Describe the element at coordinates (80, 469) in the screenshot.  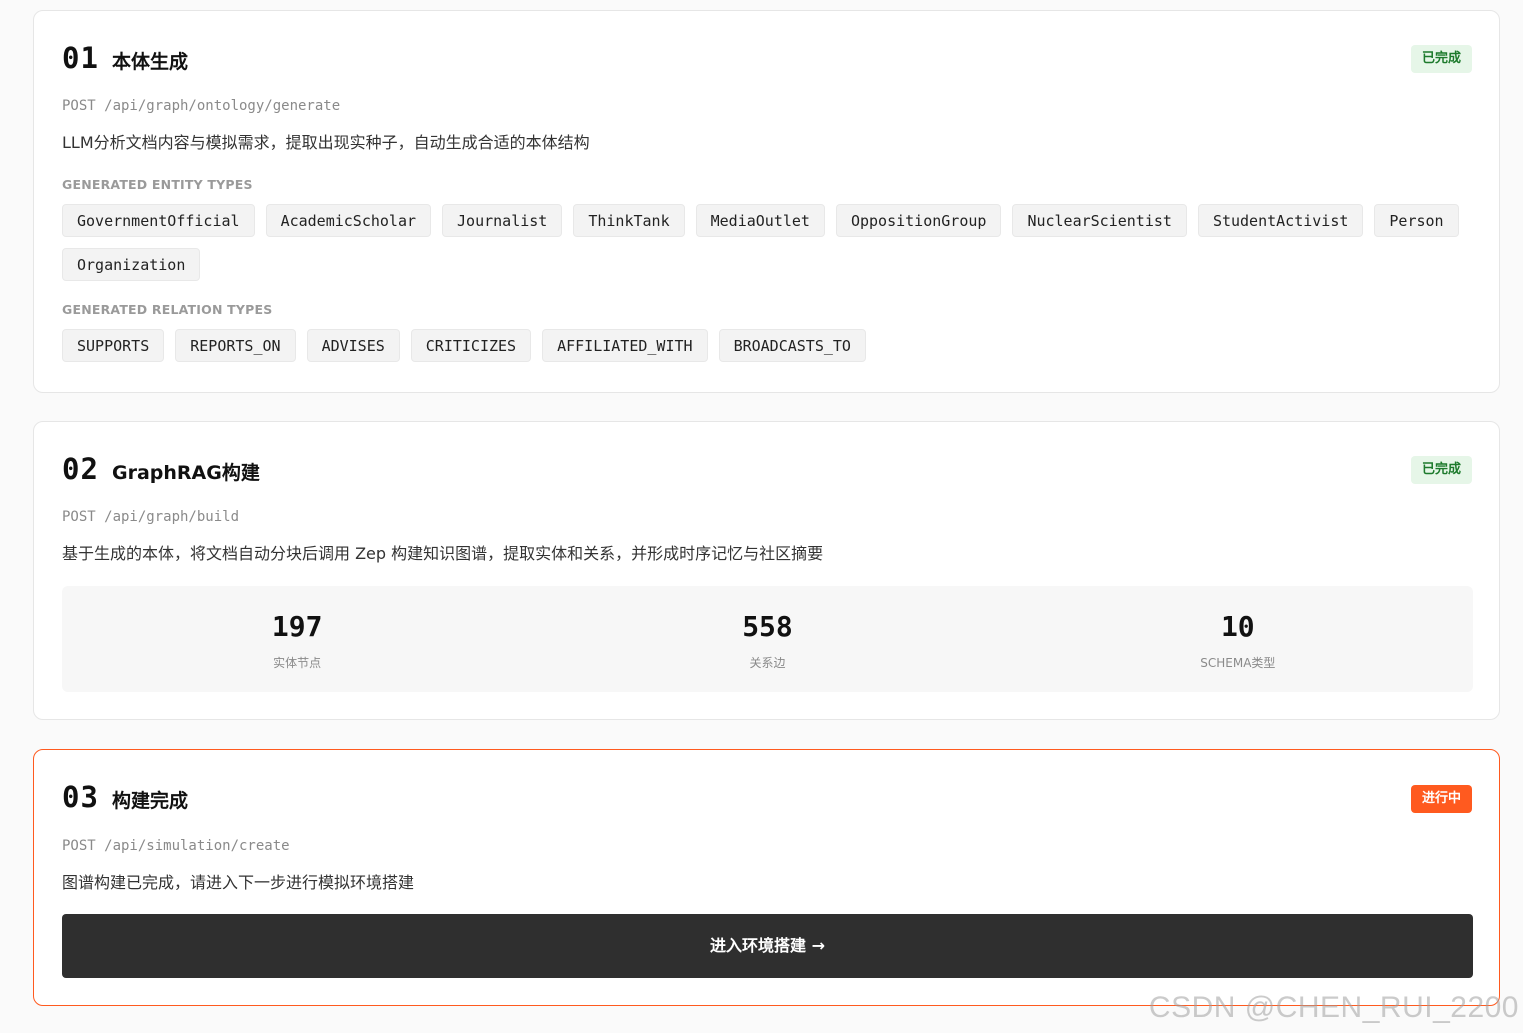
I see `step-number: 02` at that location.